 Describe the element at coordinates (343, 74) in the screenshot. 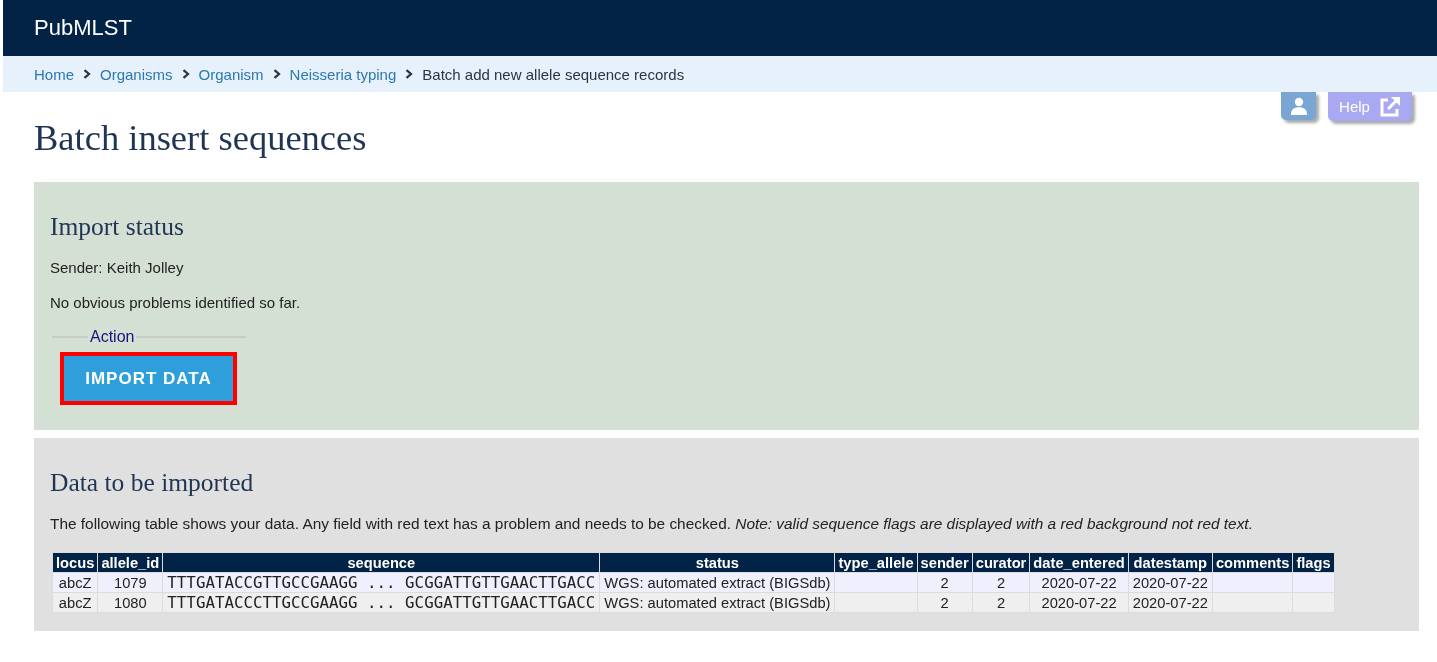

I see `breadcrumb-link: Neisseria typing` at that location.